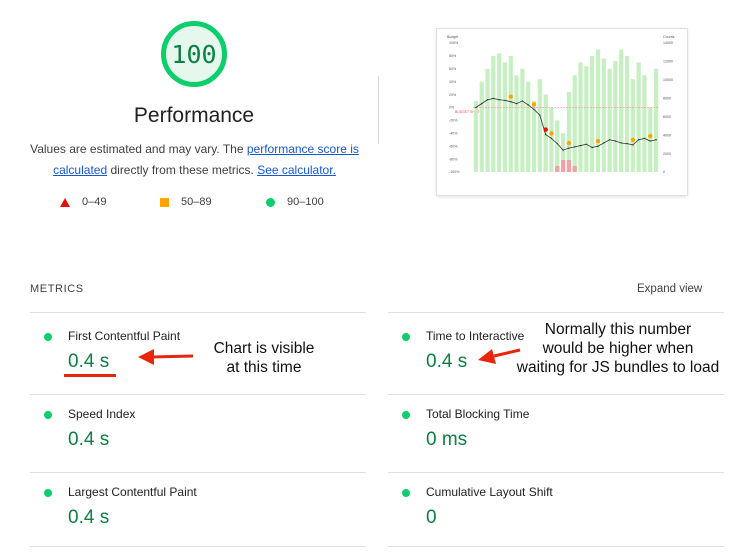 Image resolution: width=744 pixels, height=554 pixels. I want to click on thumb-left-tick: 100%, so click(454, 43).